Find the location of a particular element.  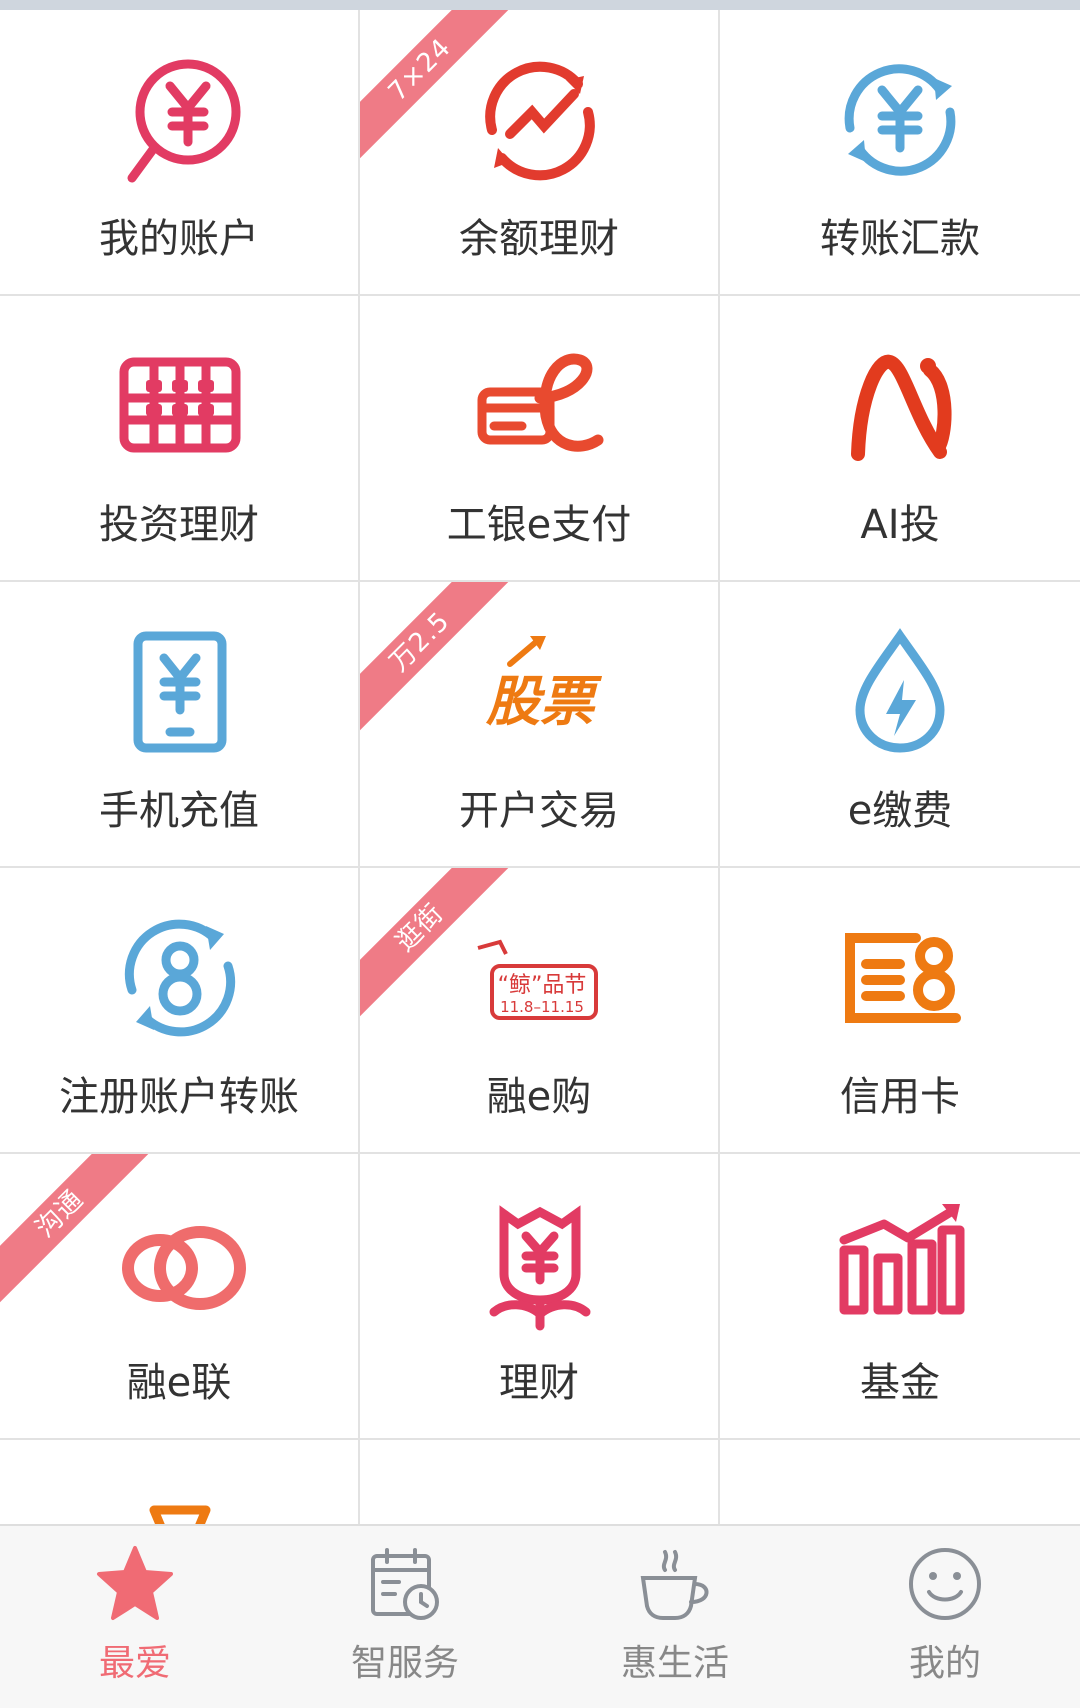

smile-icon is located at coordinates (945, 1584).